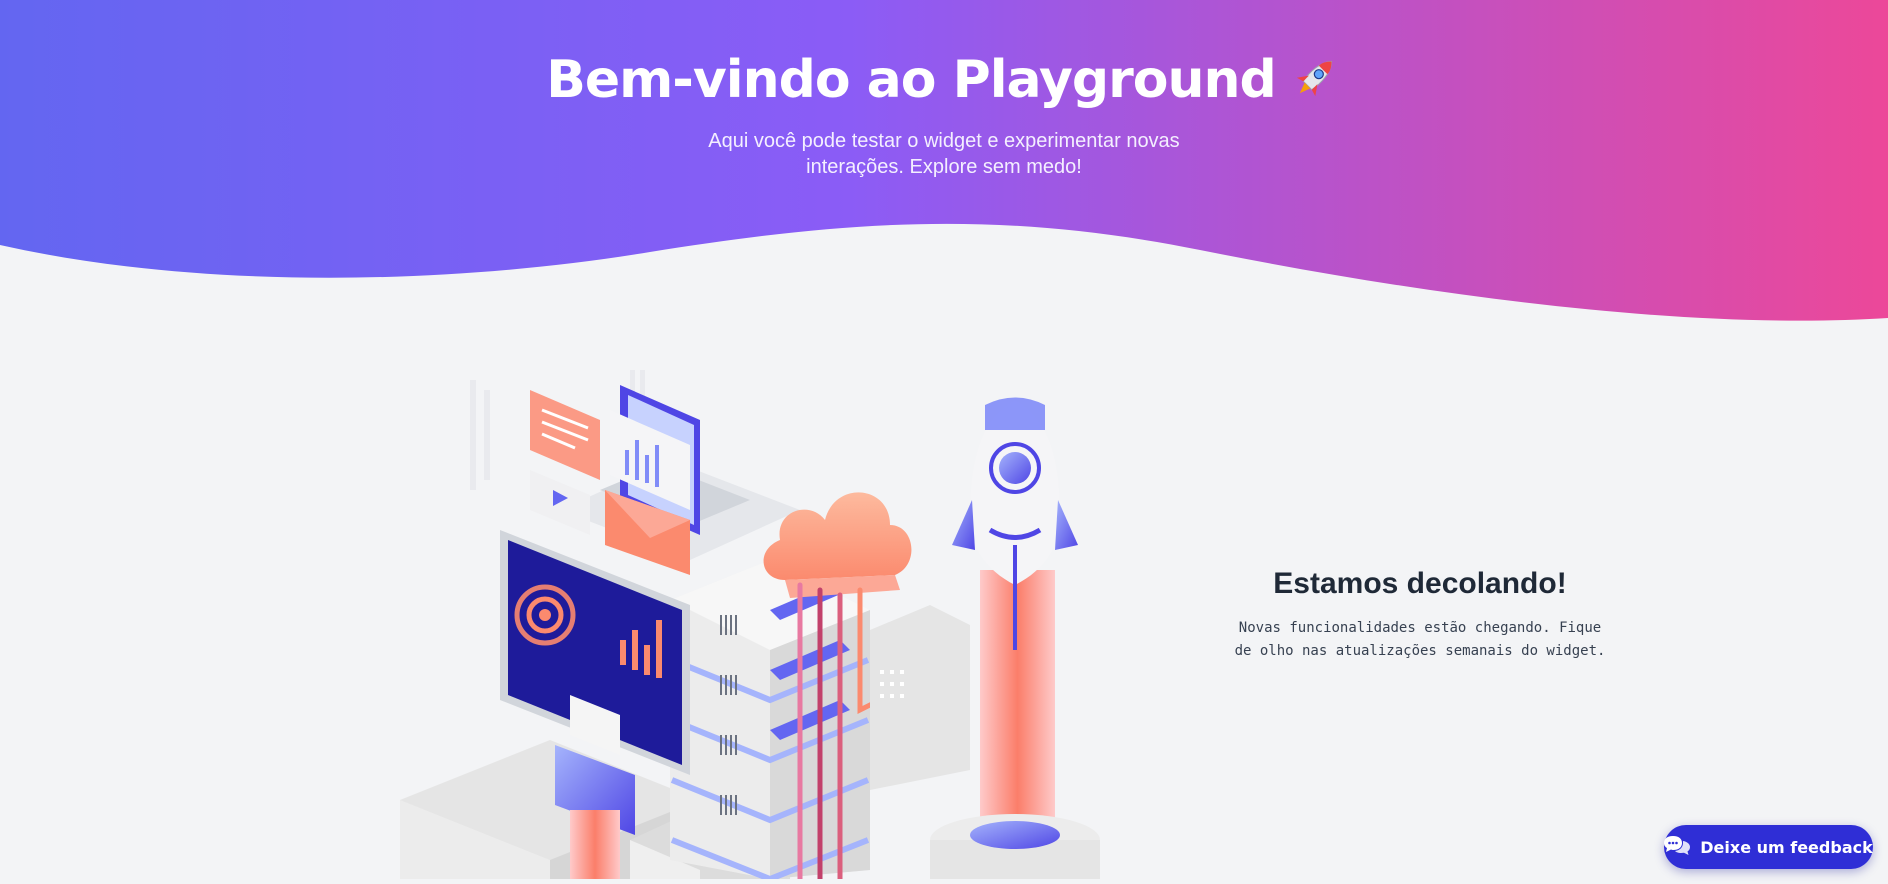 The height and width of the screenshot is (884, 1888). Describe the element at coordinates (1677, 847) in the screenshot. I see `chat-bubble-icon` at that location.